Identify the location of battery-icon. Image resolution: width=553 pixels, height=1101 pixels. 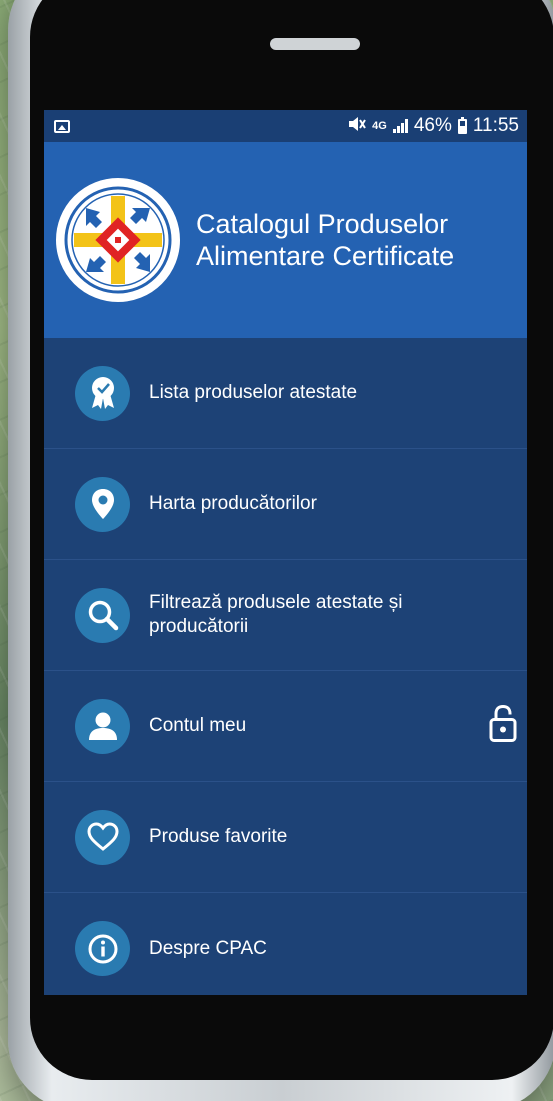
(462, 125).